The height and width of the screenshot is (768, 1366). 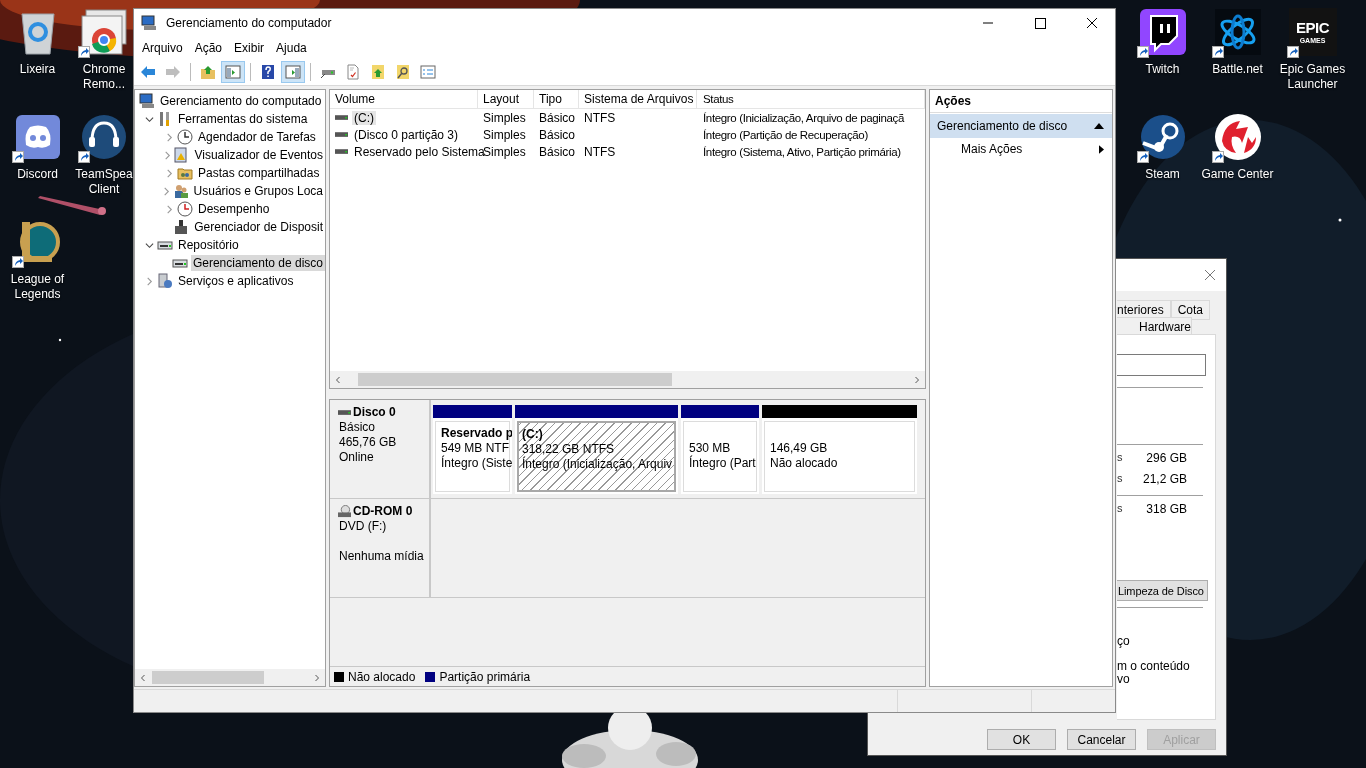 What do you see at coordinates (104, 182) in the screenshot?
I see `icon-label: TeamSpea Client` at bounding box center [104, 182].